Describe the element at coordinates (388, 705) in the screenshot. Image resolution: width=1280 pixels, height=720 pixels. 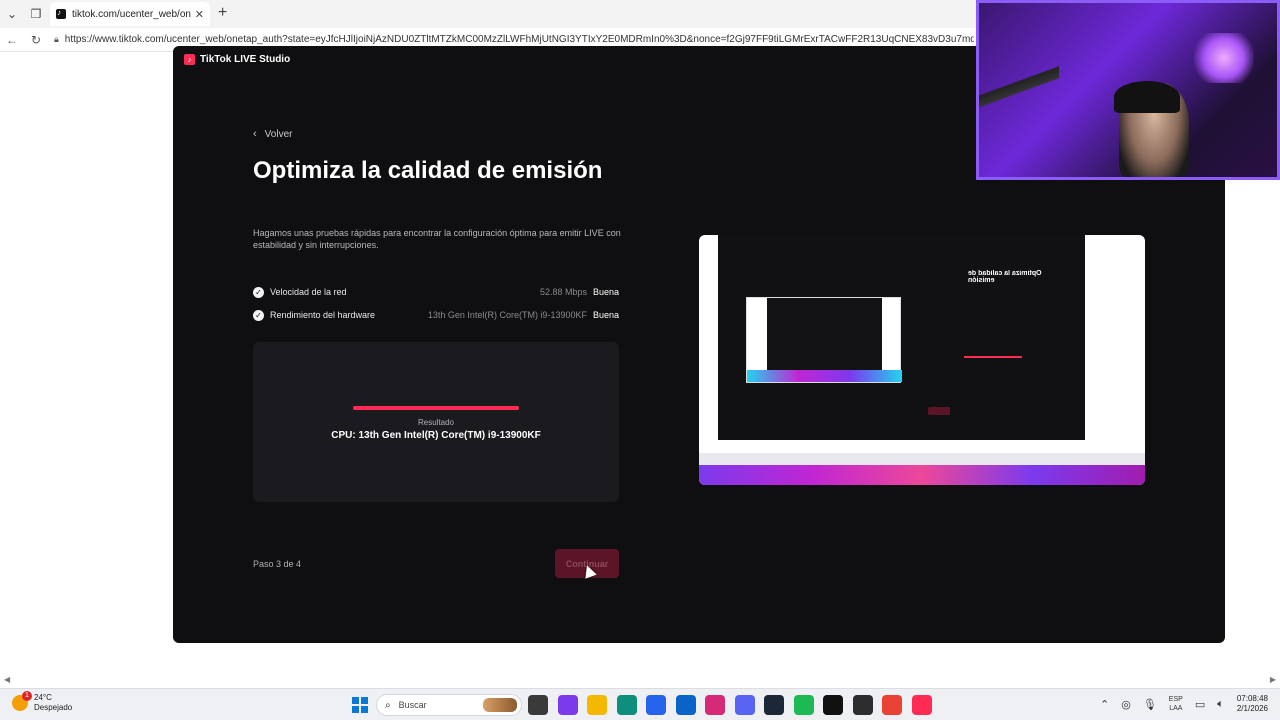
I see `search-icon: ⌕` at that location.